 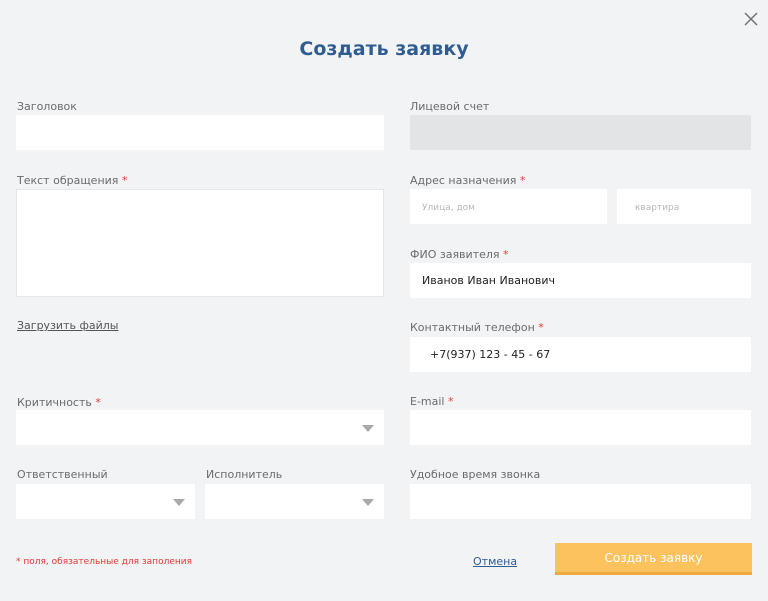 What do you see at coordinates (294, 501) in the screenshot?
I see `executor-select` at bounding box center [294, 501].